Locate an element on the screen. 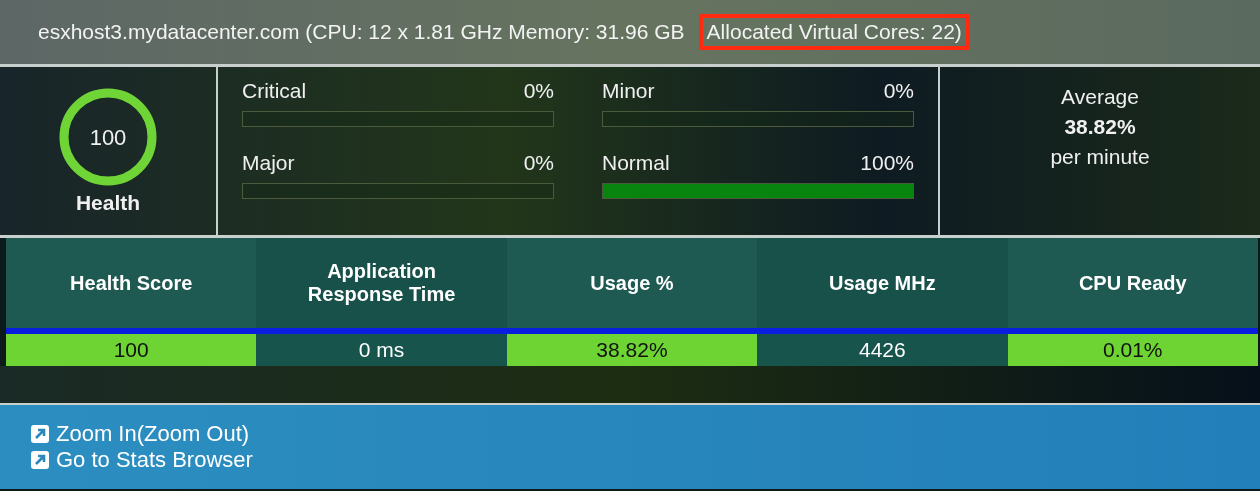  average-title: Average is located at coordinates (1100, 97).